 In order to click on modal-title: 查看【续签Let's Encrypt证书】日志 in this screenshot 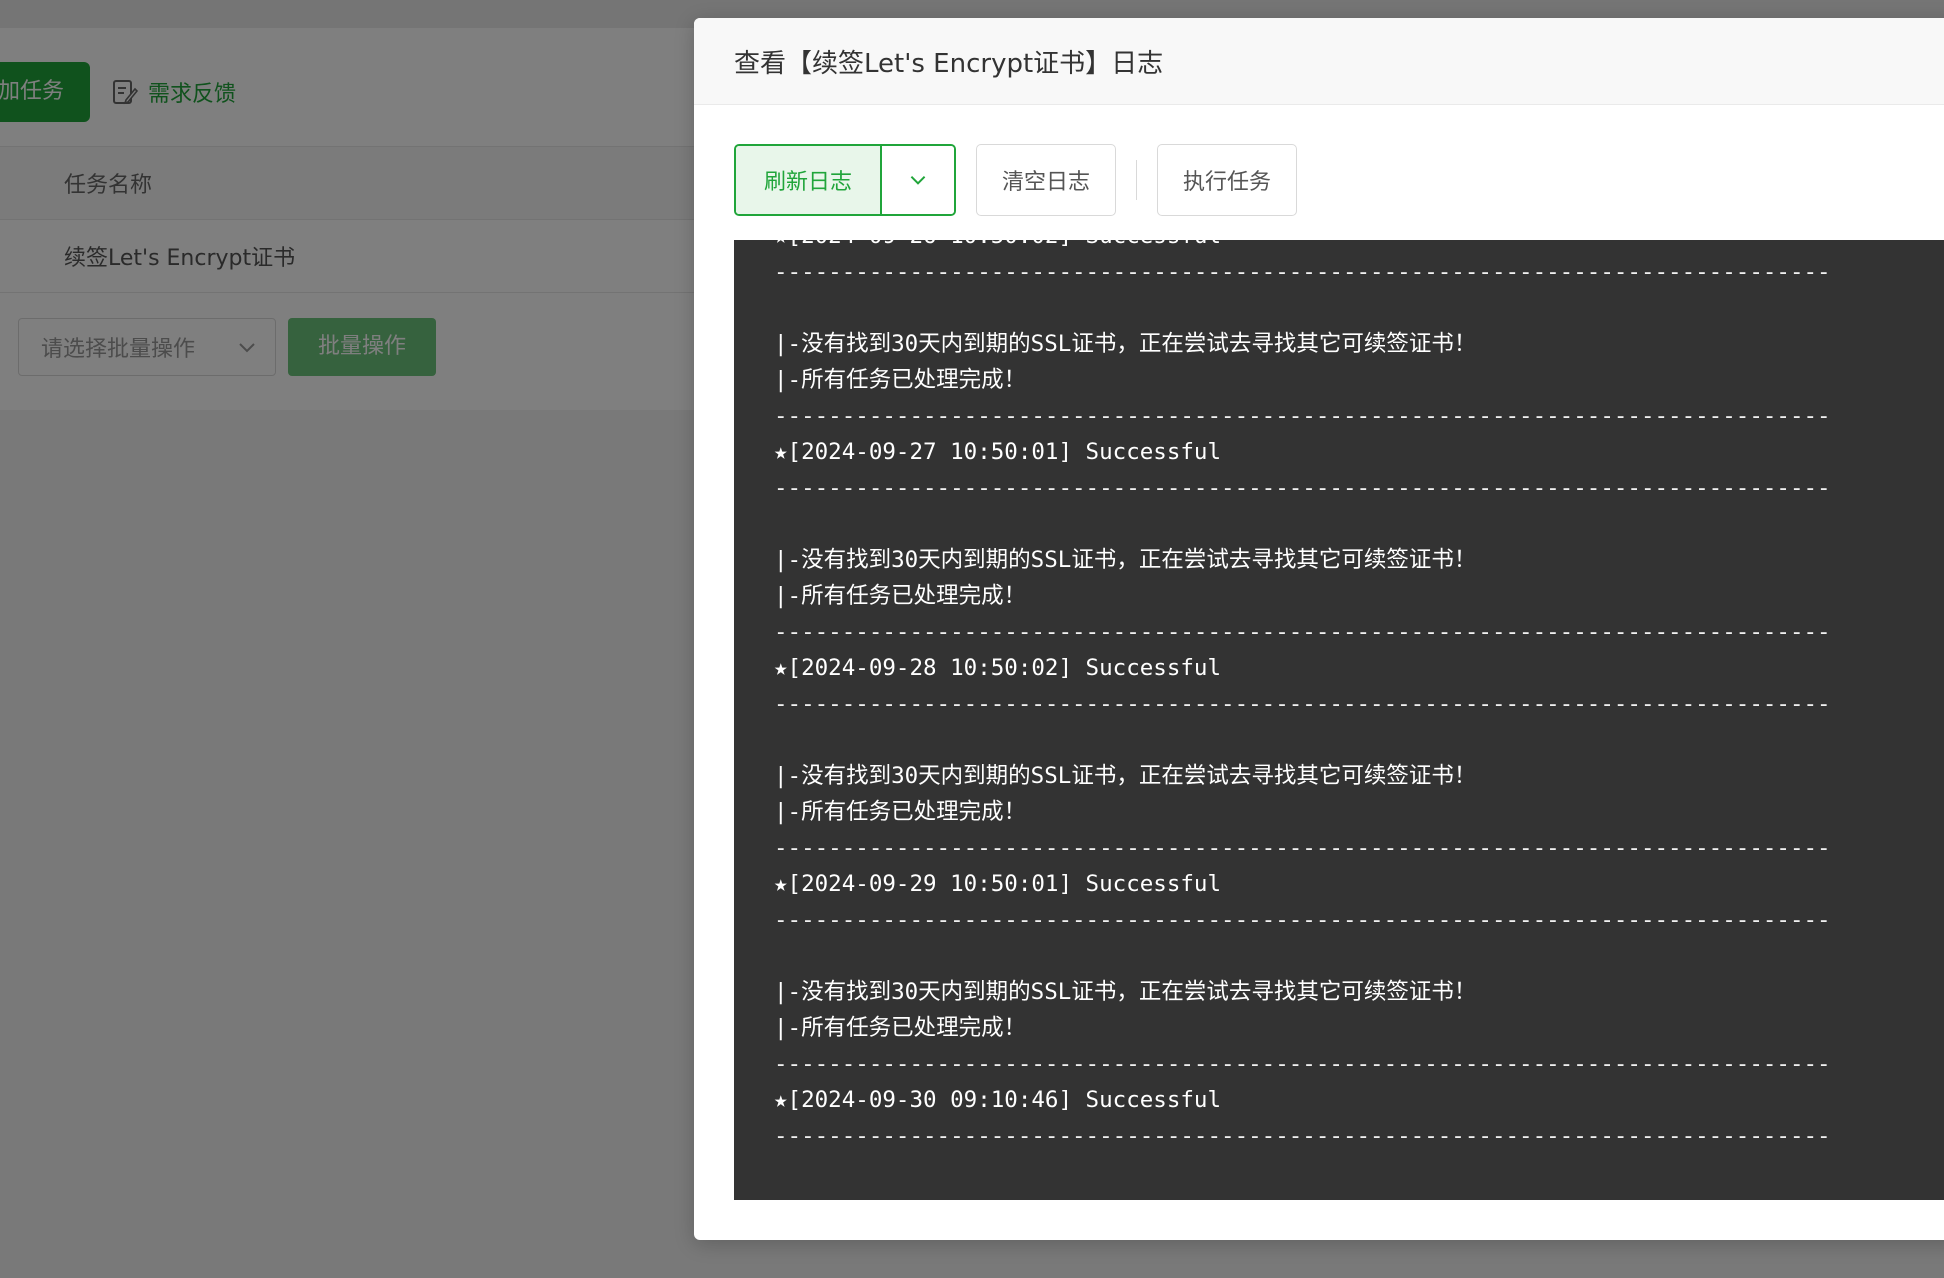, I will do `click(949, 63)`.